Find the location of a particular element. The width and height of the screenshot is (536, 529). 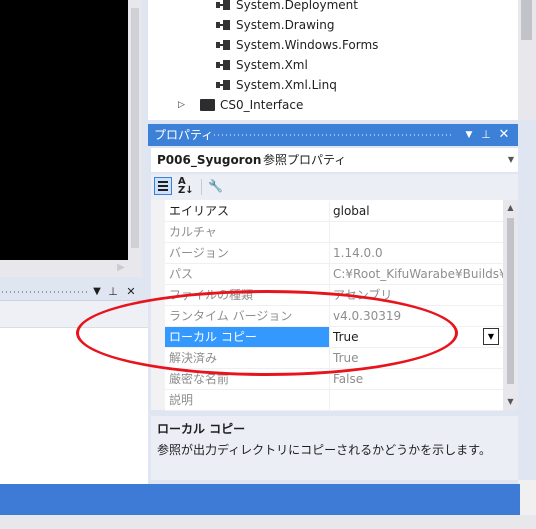

scroll-right-arrow-icon: ▶ is located at coordinates (121, 268).